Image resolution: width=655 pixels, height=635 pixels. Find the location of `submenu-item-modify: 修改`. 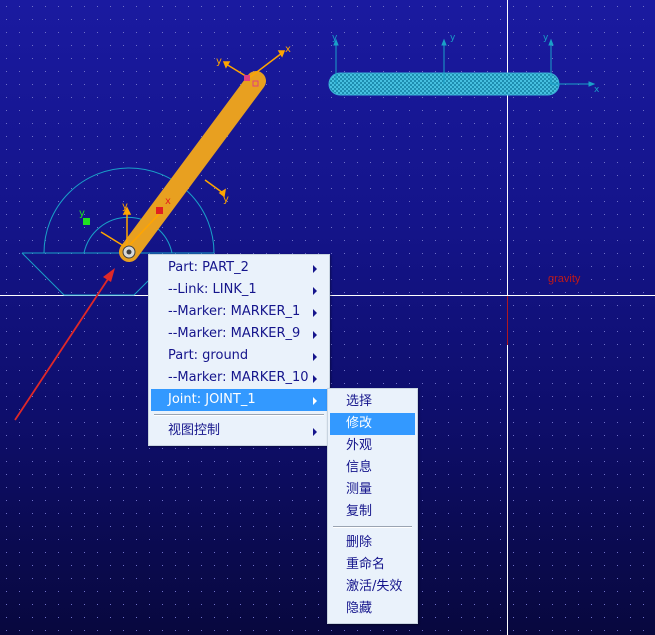

submenu-item-modify: 修改 is located at coordinates (372, 424).